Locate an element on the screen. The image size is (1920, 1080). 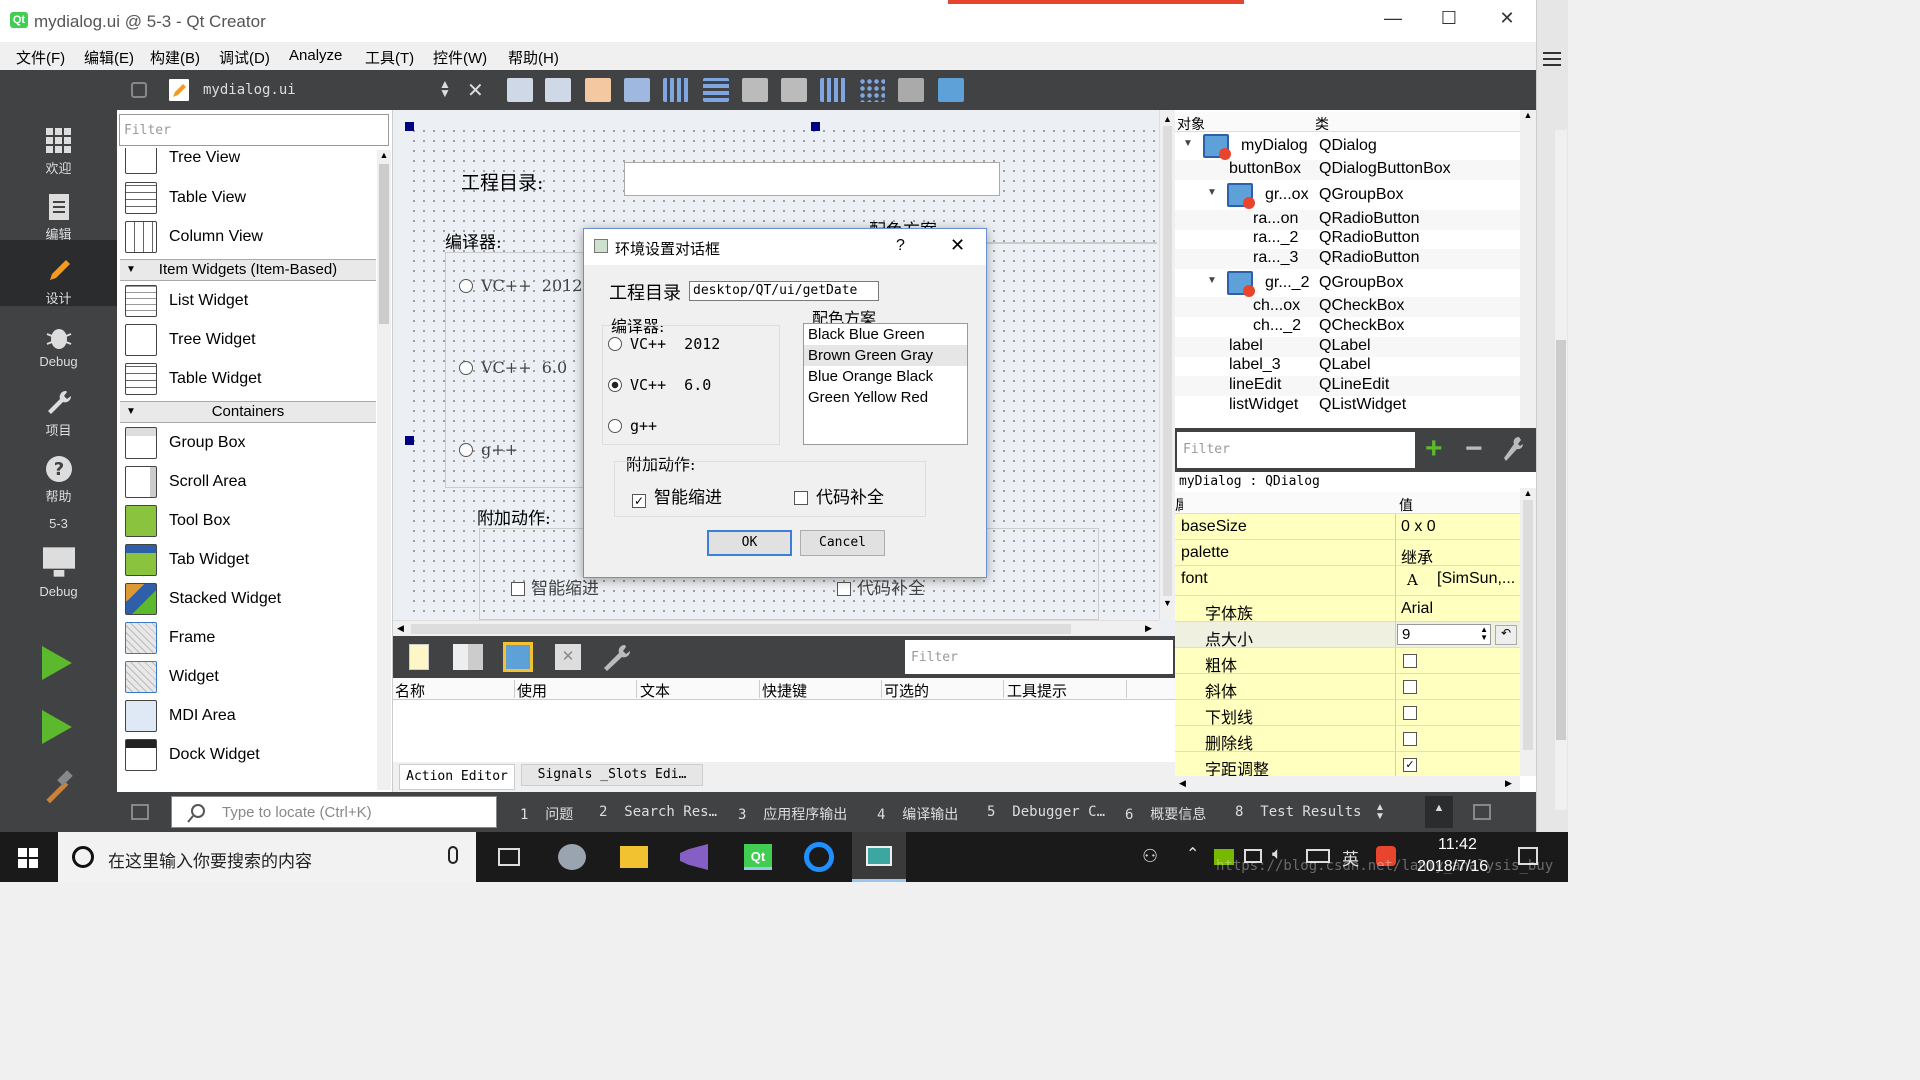
widget-scroll-thumb is located at coordinates (384, 244).